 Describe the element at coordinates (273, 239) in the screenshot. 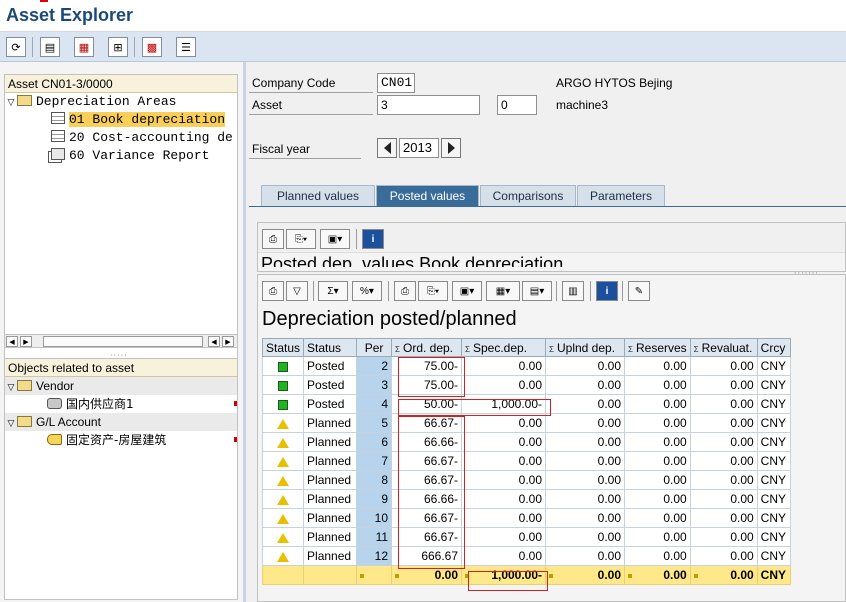

I see `print-icon: ⎙` at that location.